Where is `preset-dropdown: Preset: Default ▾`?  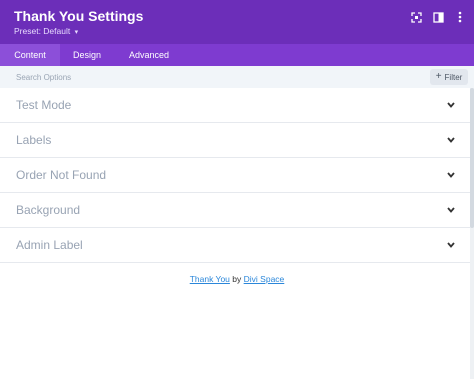
preset-dropdown: Preset: Default ▾ is located at coordinates (46, 31).